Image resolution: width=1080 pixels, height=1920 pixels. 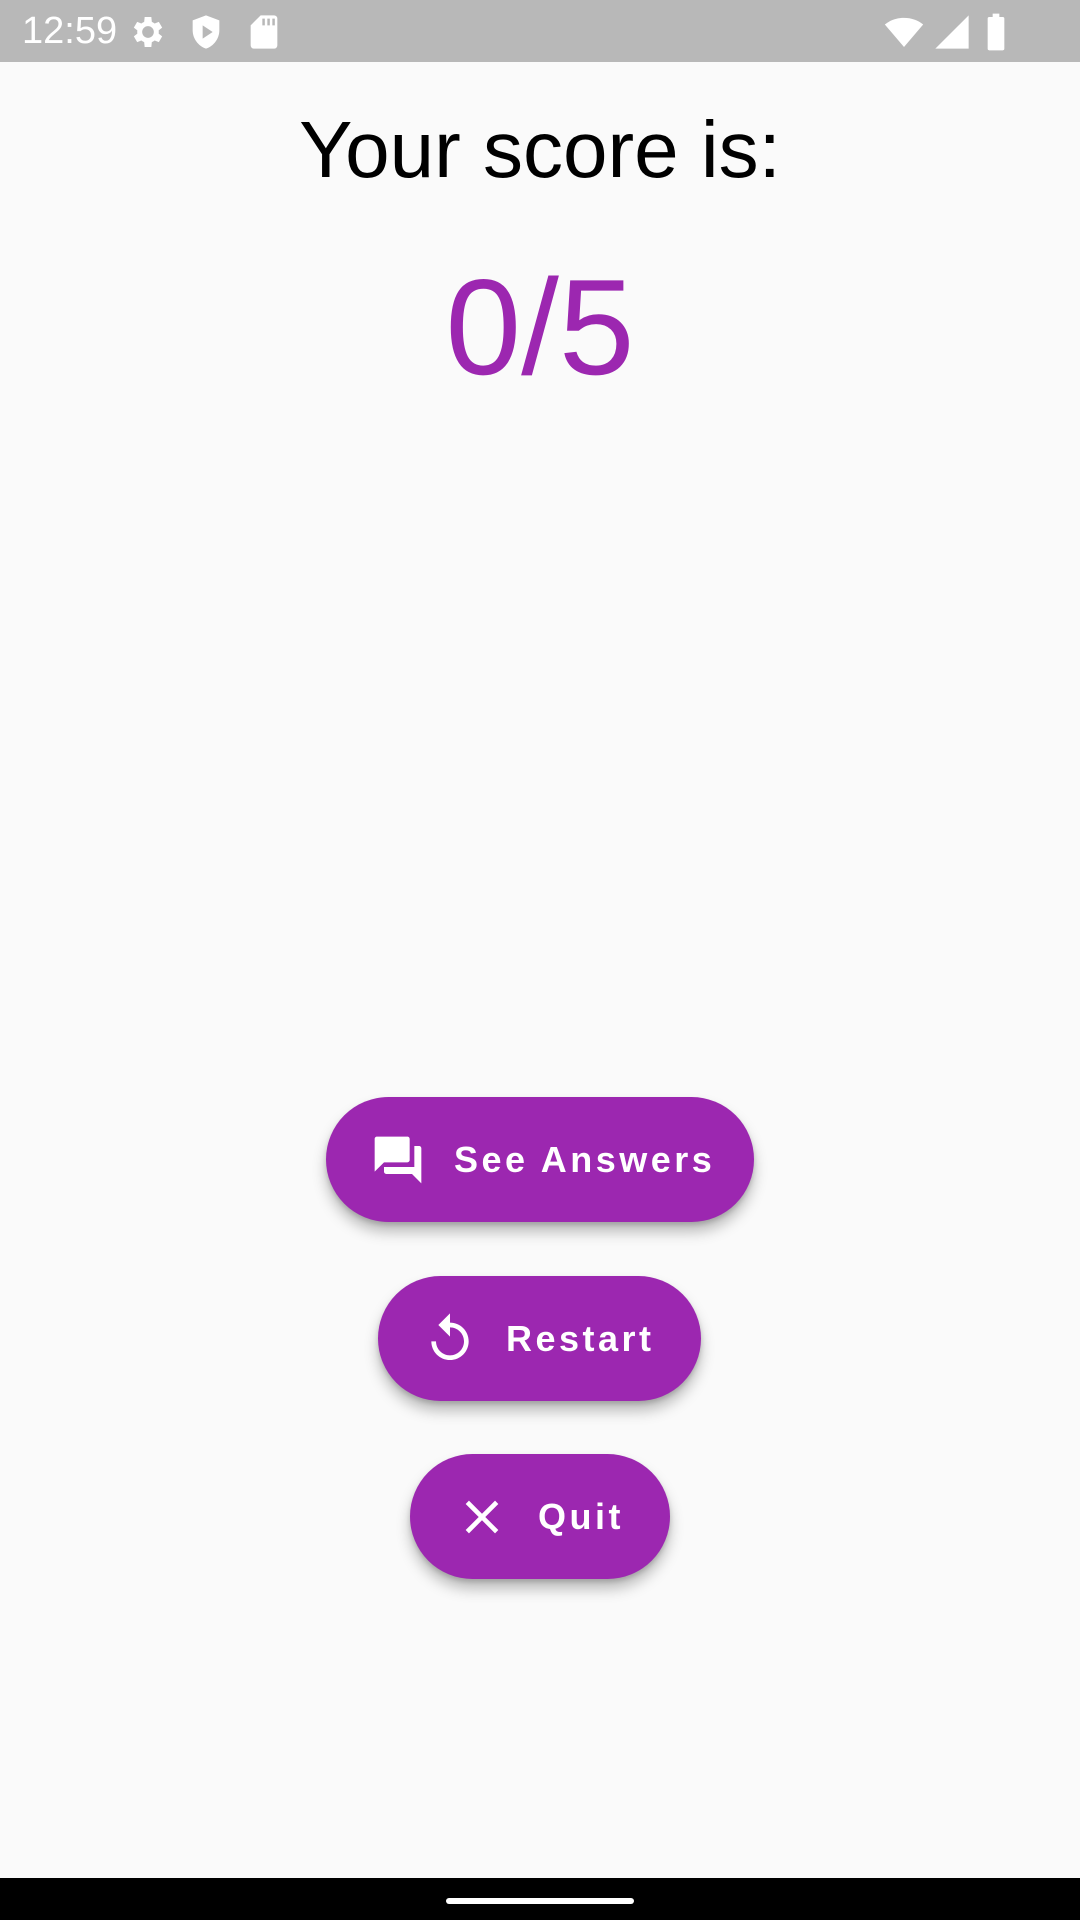 What do you see at coordinates (206, 32) in the screenshot?
I see `shield-play-icon` at bounding box center [206, 32].